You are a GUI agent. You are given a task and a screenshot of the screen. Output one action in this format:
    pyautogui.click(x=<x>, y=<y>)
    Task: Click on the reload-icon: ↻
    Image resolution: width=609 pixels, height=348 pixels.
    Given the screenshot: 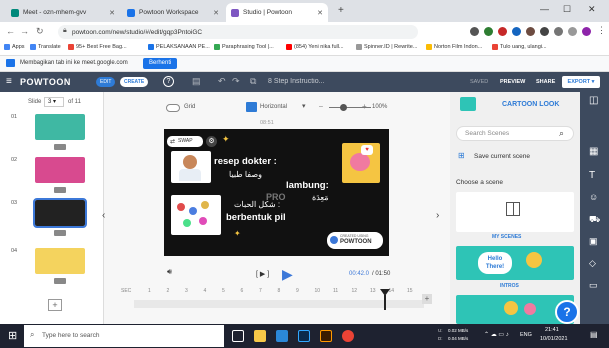 What is the action you would take?
    pyautogui.click(x=40, y=31)
    